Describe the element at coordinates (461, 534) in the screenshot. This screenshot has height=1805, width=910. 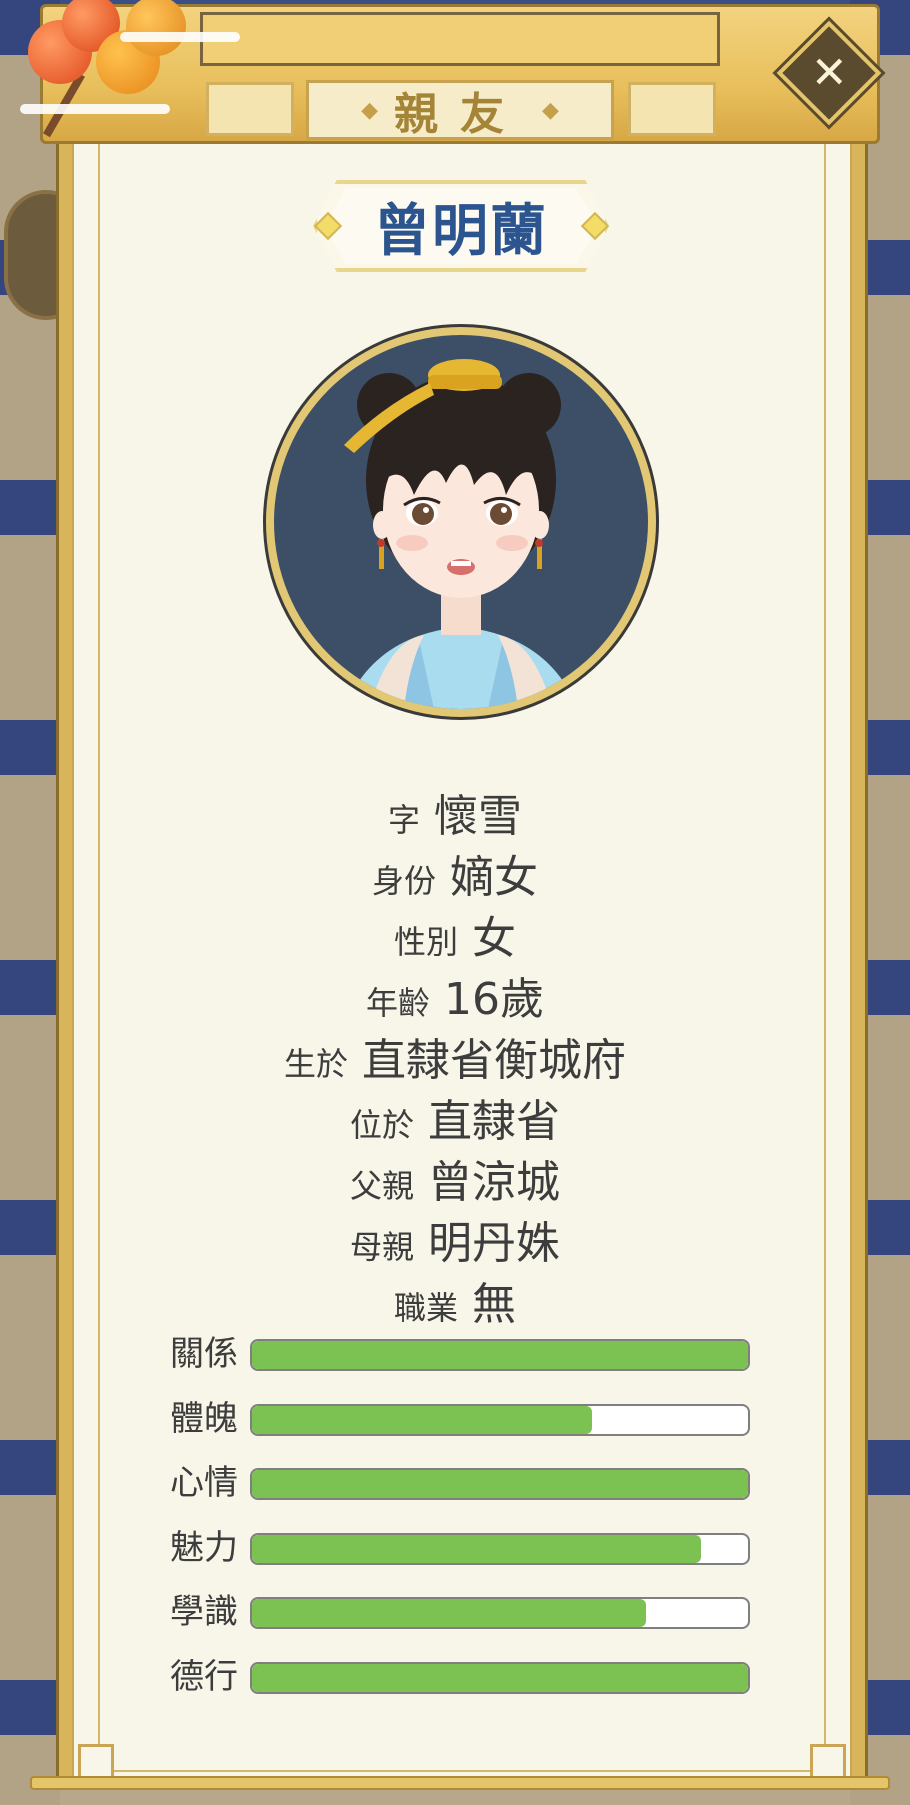
I see `portrait-illustration` at that location.